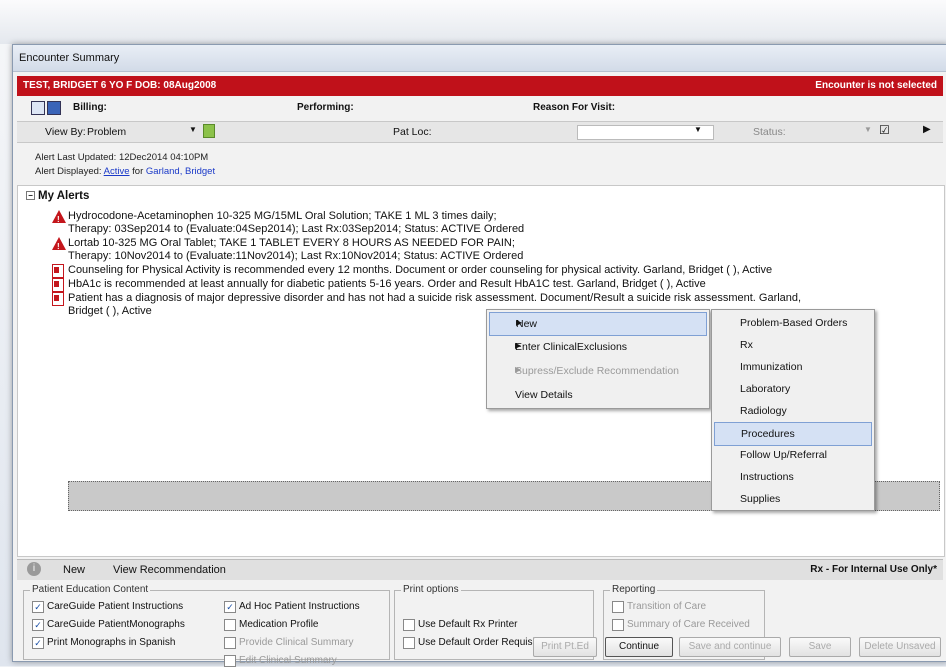 Image resolution: width=946 pixels, height=667 pixels. Describe the element at coordinates (68, 171) in the screenshot. I see `alert-displayed-label: Alert Displayed:` at that location.